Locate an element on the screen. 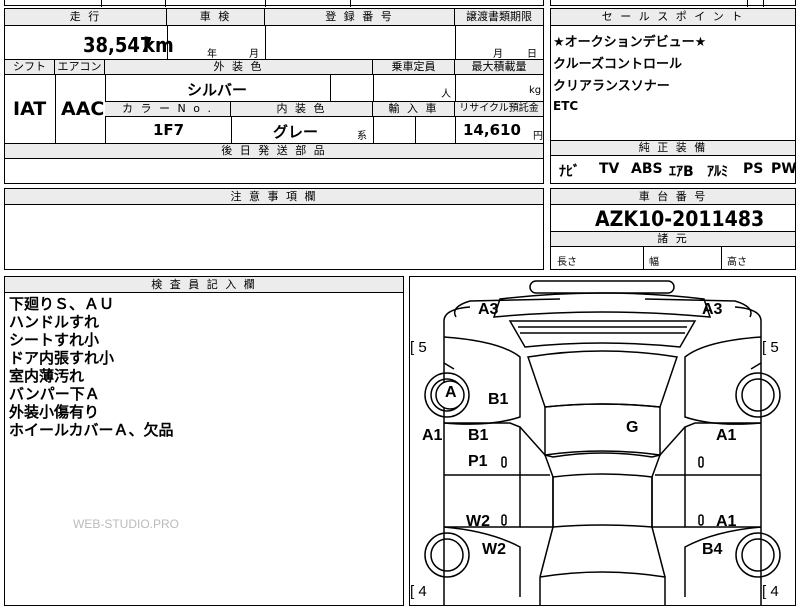 The height and width of the screenshot is (606, 800). recycle-deposit-unit: 円 is located at coordinates (538, 136).